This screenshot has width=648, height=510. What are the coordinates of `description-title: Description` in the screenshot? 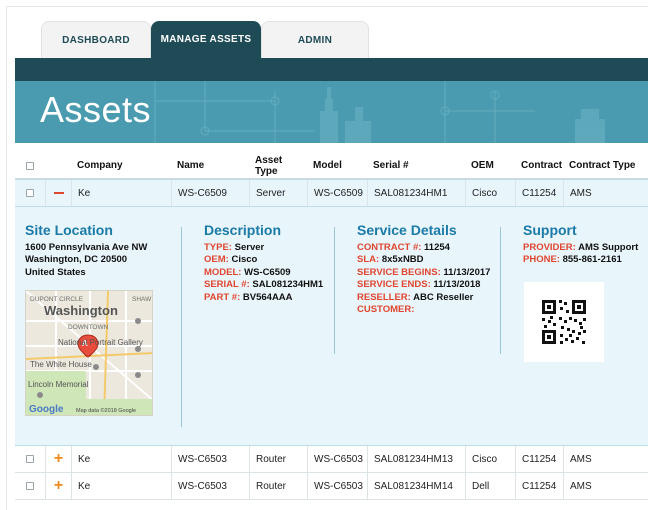 It's located at (243, 230).